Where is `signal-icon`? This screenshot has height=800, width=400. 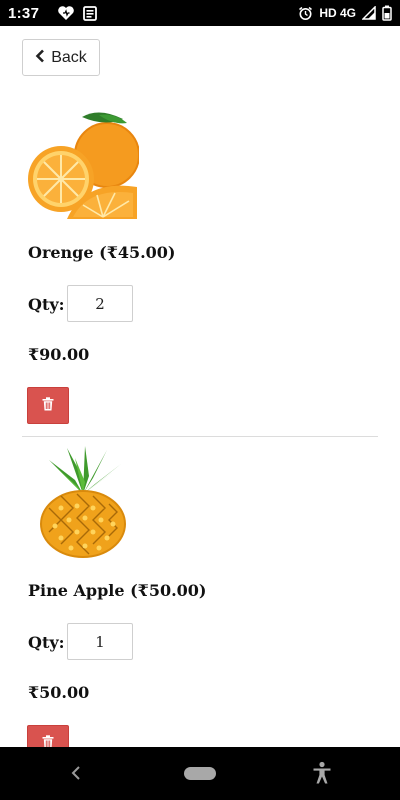
signal-icon is located at coordinates (369, 13).